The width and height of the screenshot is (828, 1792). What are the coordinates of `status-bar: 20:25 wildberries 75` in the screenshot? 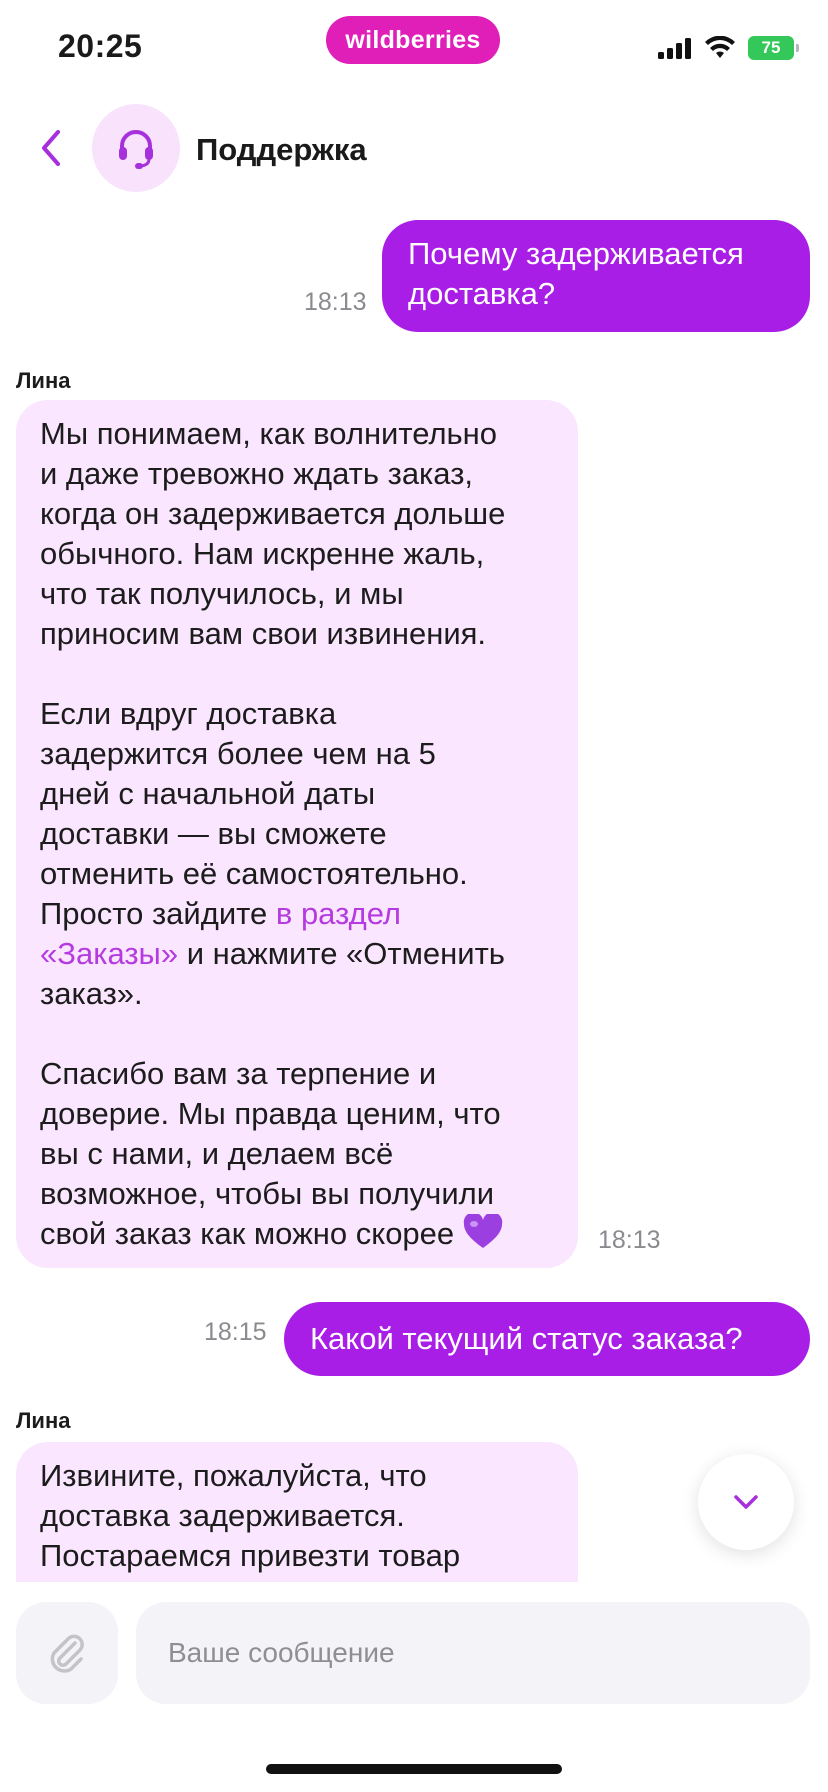 It's located at (414, 45).